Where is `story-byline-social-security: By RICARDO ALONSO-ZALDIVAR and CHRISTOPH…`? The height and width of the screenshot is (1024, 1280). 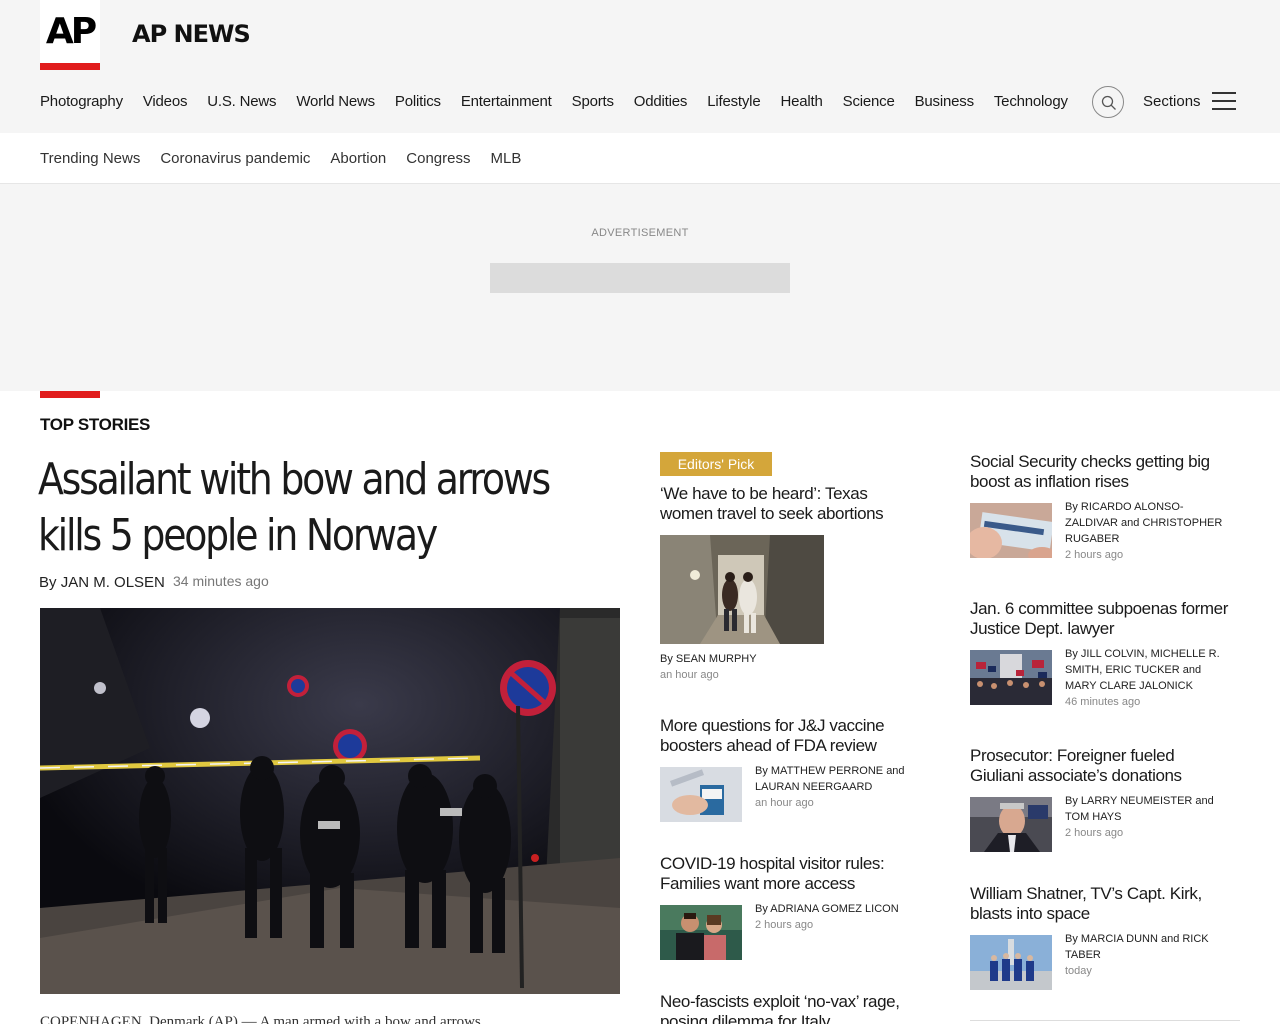
story-byline-social-security: By RICARDO ALONSO-ZALDIVAR and CHRISTOPH… is located at coordinates (1145, 523).